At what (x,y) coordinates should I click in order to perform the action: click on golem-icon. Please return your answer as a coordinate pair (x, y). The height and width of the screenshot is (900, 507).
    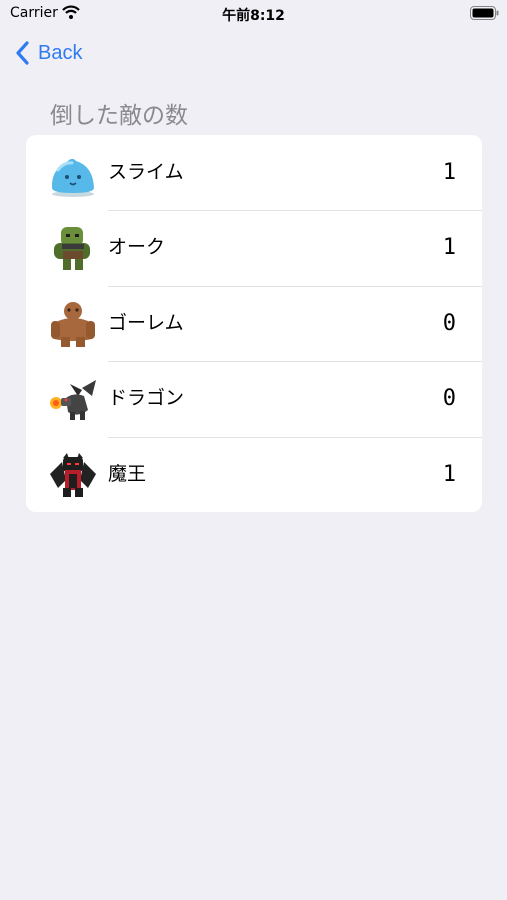
    Looking at the image, I should click on (73, 324).